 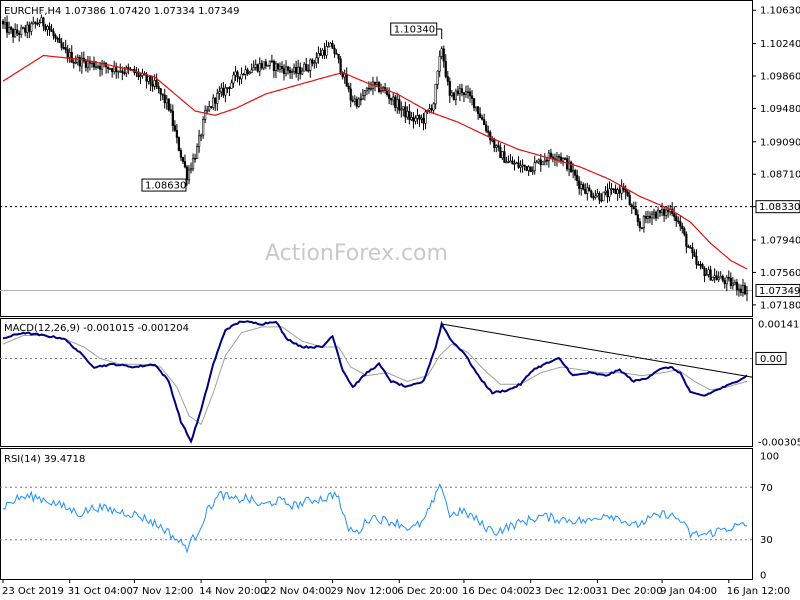 What do you see at coordinates (162, 591) in the screenshot?
I see `x-tick-label: 7 Nov 12:00` at bounding box center [162, 591].